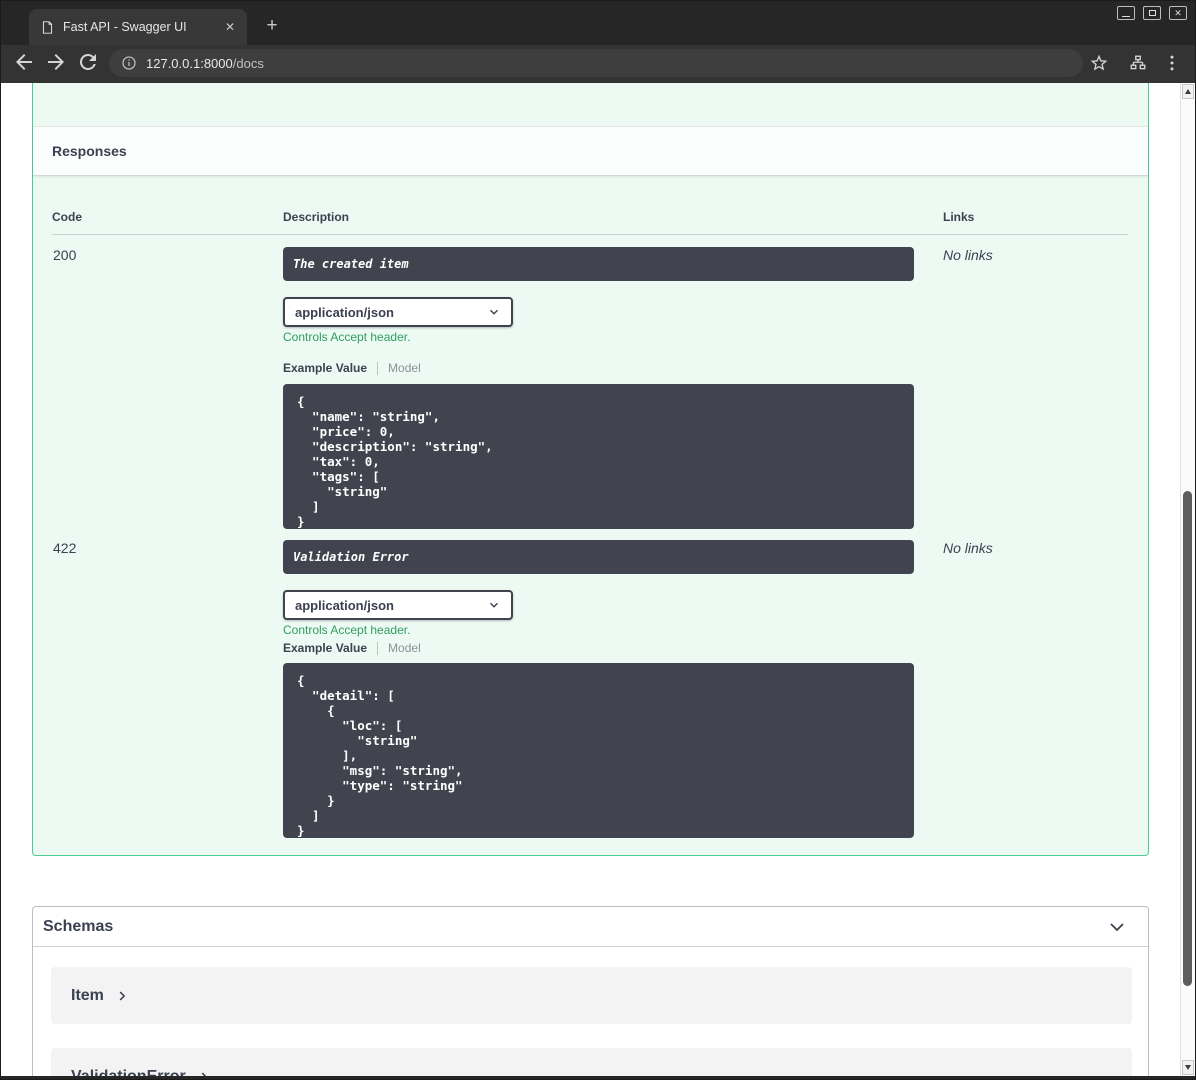  I want to click on response-description-text-200: The created item, so click(351, 264).